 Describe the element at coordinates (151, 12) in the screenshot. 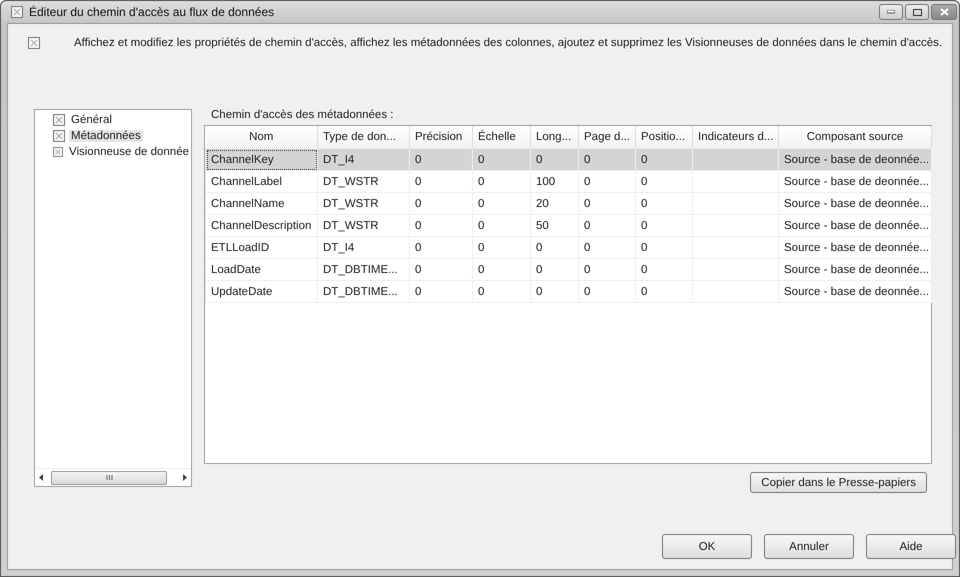

I see `window-title: Éditeur du chemin d'accès au flux de données` at that location.